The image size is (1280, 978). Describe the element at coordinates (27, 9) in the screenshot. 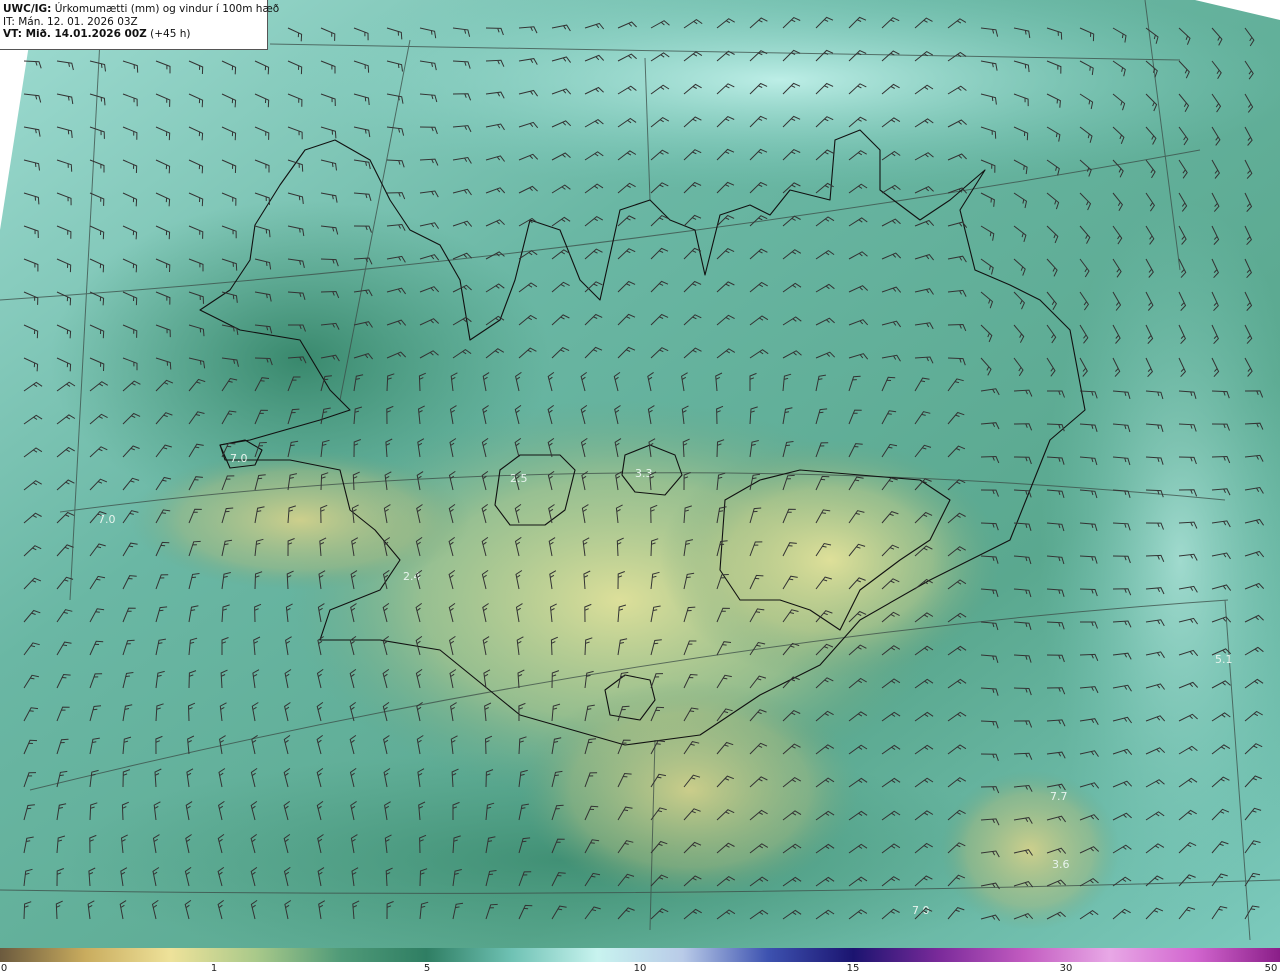

I see `model-name: UWC/IG:` at that location.